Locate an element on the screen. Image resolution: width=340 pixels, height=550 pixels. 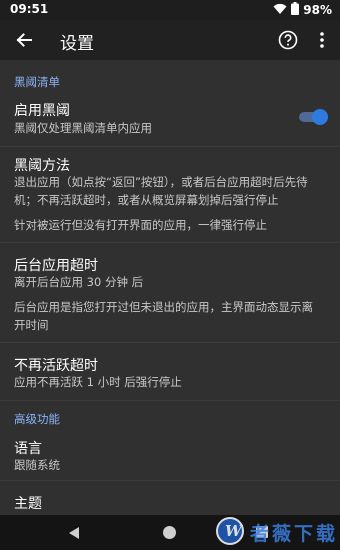
setting-inactive-timeout-summary: 应用不再活跃 1 小时 后强行停止 is located at coordinates (98, 382).